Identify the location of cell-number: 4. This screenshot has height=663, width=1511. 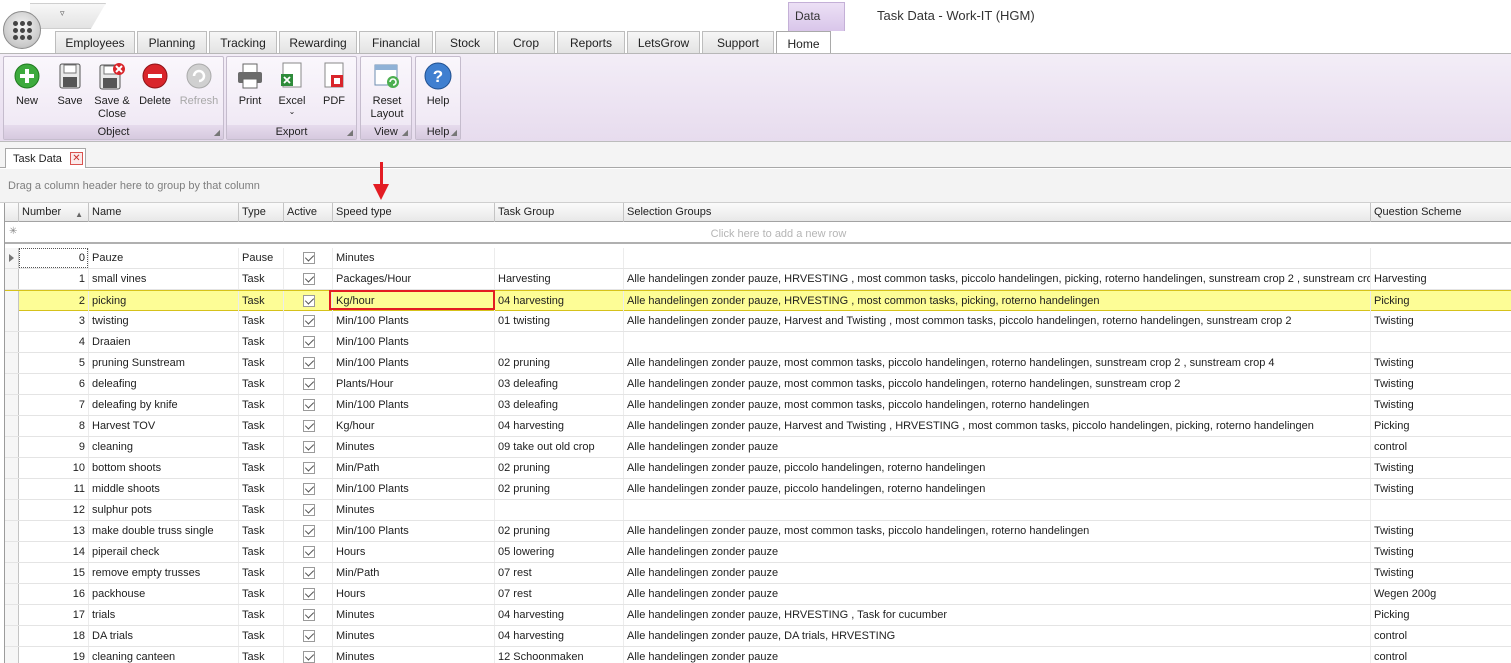
(54, 342).